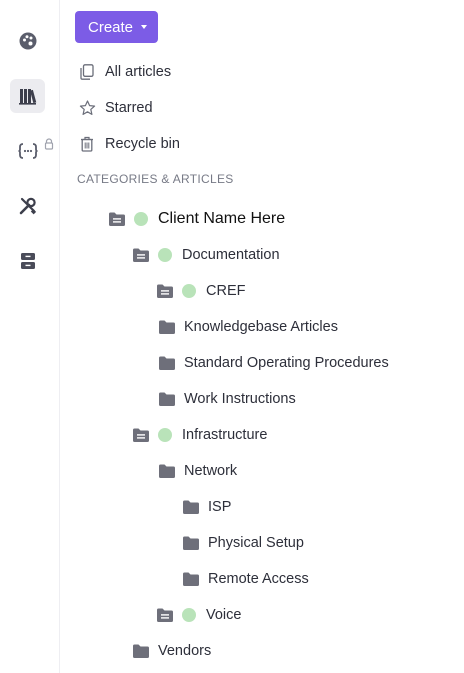 The width and height of the screenshot is (464, 673). What do you see at coordinates (185, 651) in the screenshot?
I see `tree-item-label: Vendors` at bounding box center [185, 651].